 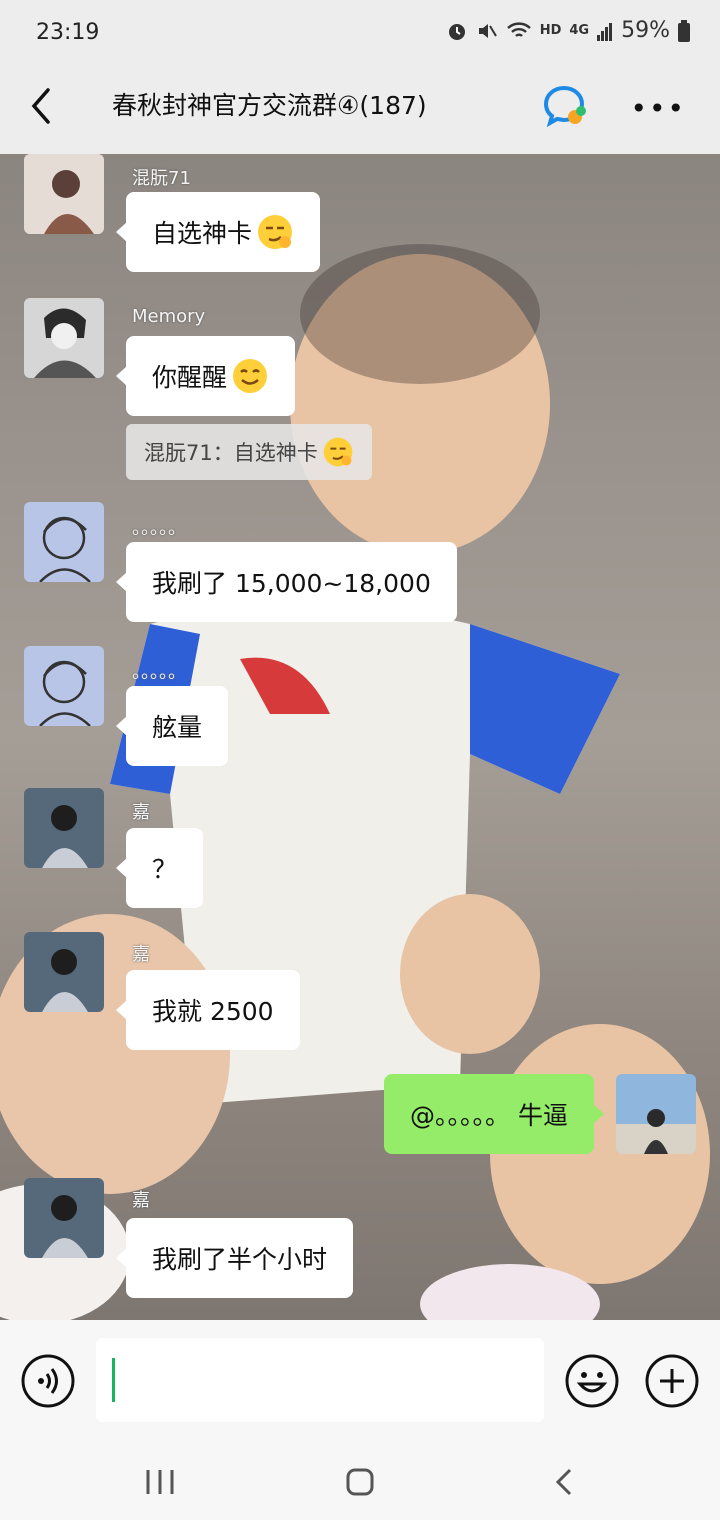 I want to click on message-input, so click(x=320, y=1380).